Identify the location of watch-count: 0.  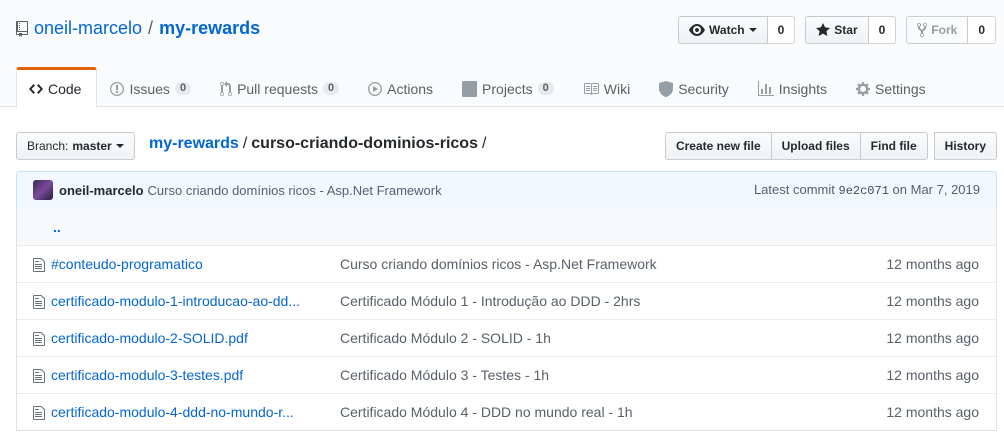
(781, 30).